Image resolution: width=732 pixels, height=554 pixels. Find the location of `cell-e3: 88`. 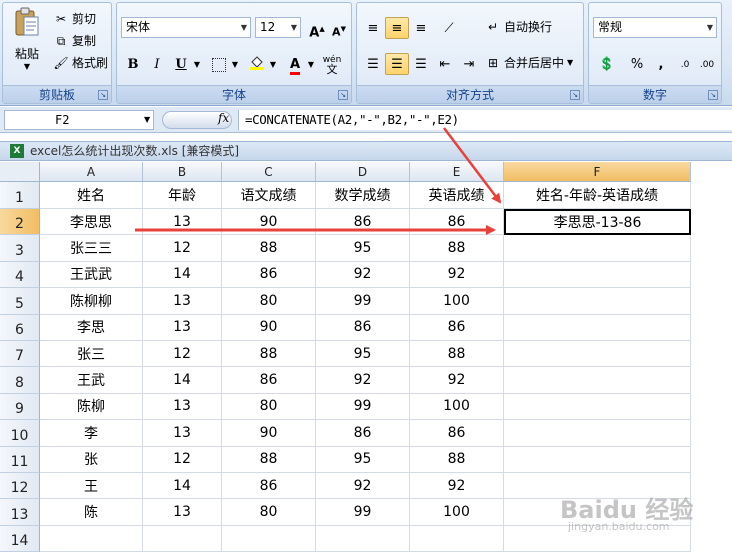

cell-e3: 88 is located at coordinates (457, 248).